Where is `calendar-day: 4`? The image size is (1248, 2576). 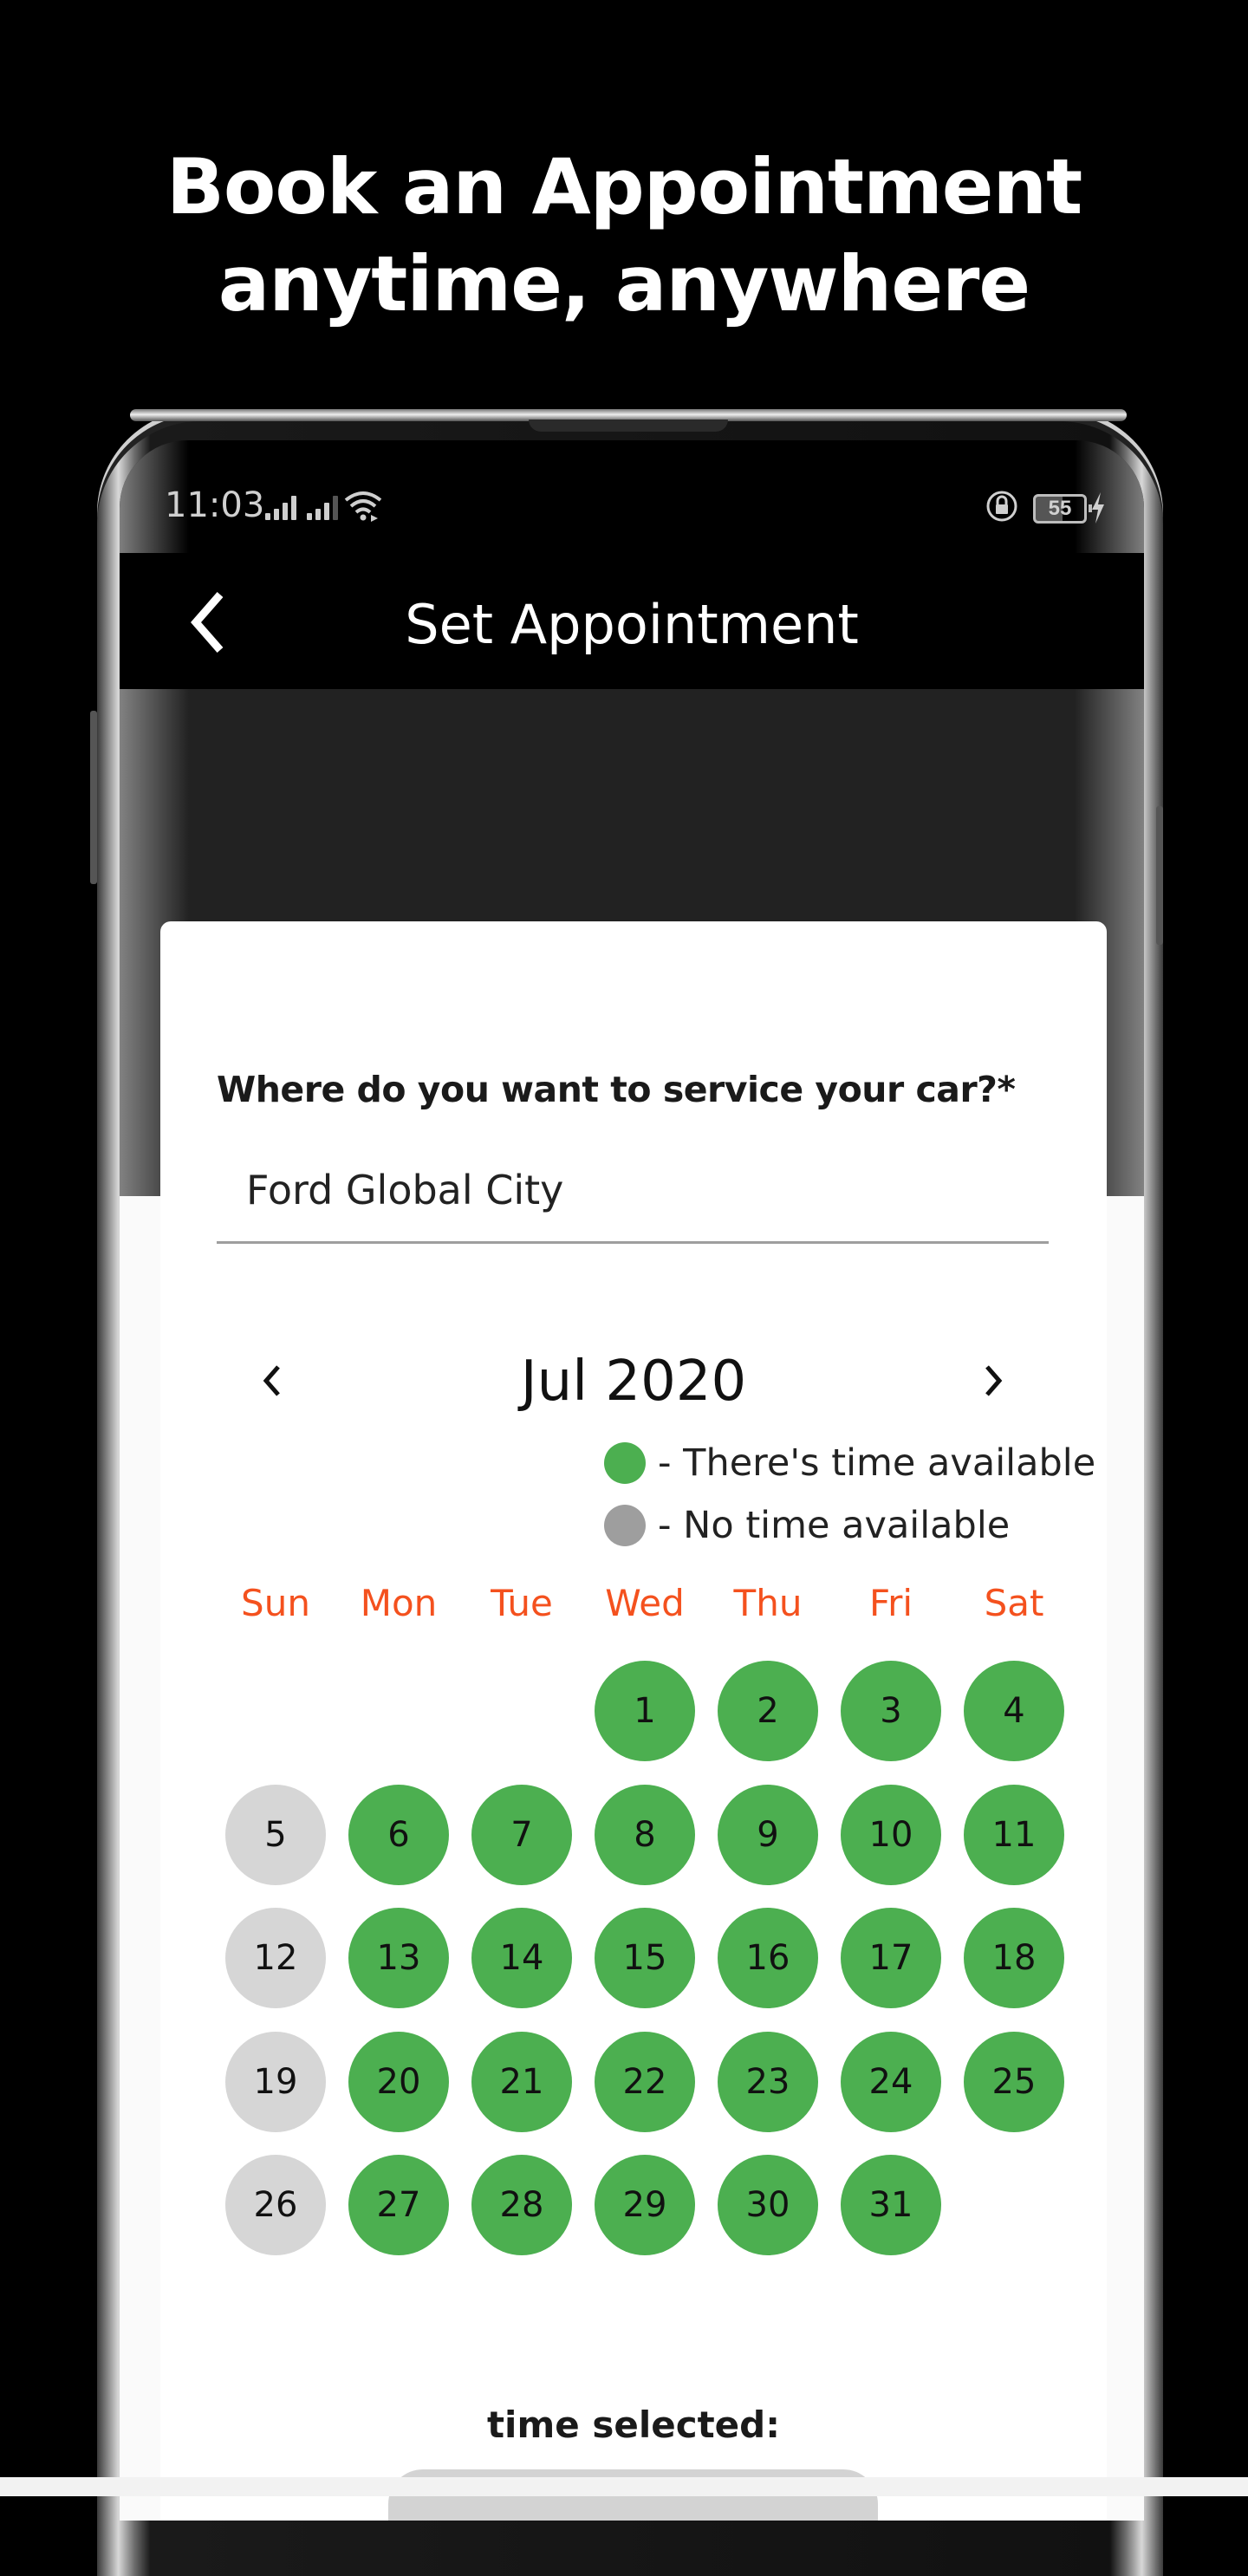 calendar-day: 4 is located at coordinates (1014, 1711).